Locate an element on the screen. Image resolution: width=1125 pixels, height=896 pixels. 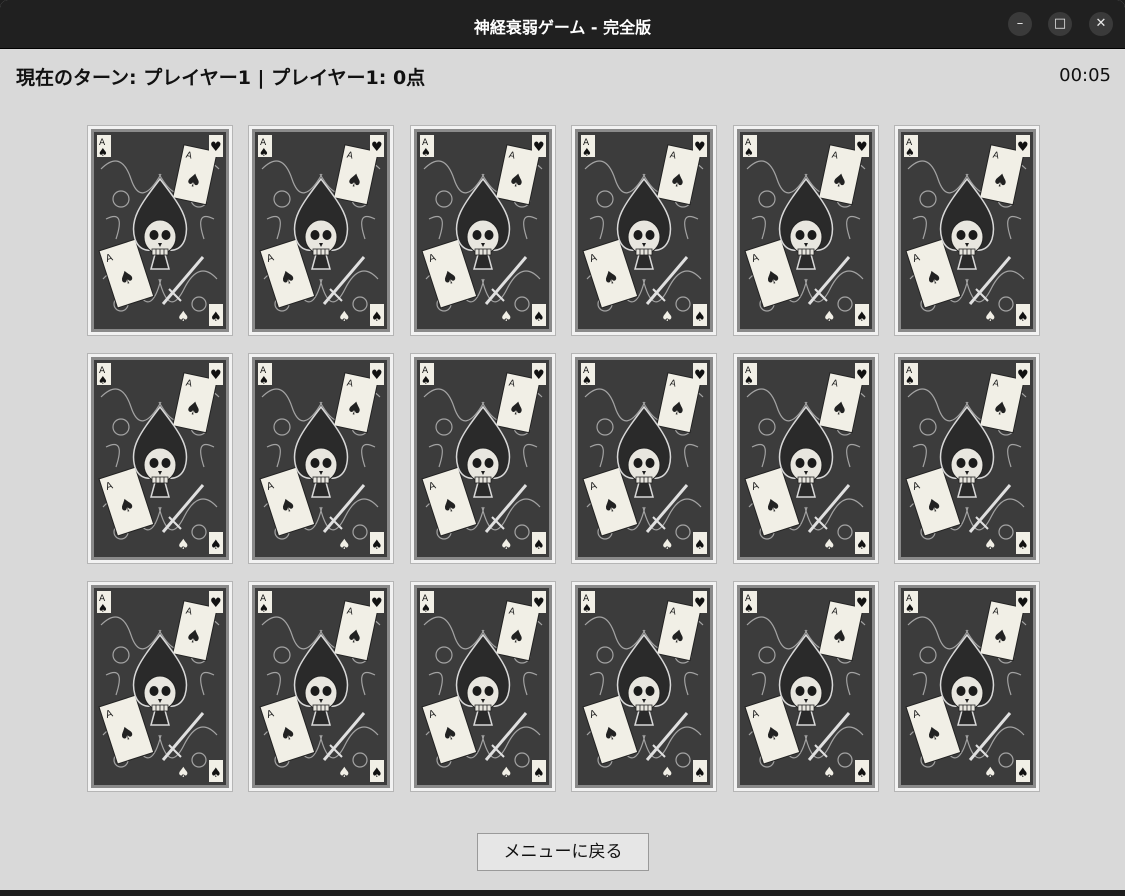
card-14-face-down: A ♠ A ♠ A ♠ ♥ ♠ ♠ is located at coordinates (321, 686).